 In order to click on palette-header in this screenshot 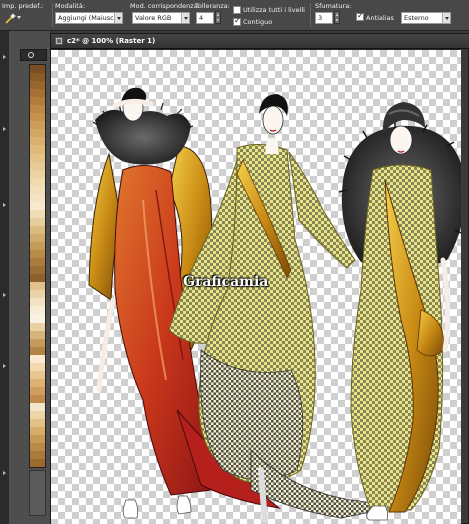, I will do `click(33, 55)`.